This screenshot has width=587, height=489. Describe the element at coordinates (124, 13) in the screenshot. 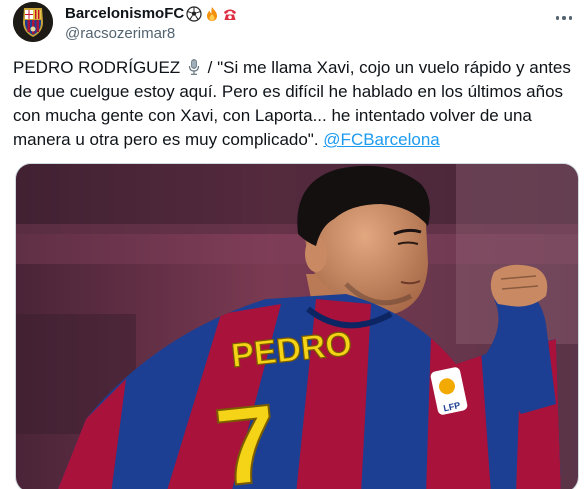

I see `display-name-text: BarcelonismoFC` at that location.